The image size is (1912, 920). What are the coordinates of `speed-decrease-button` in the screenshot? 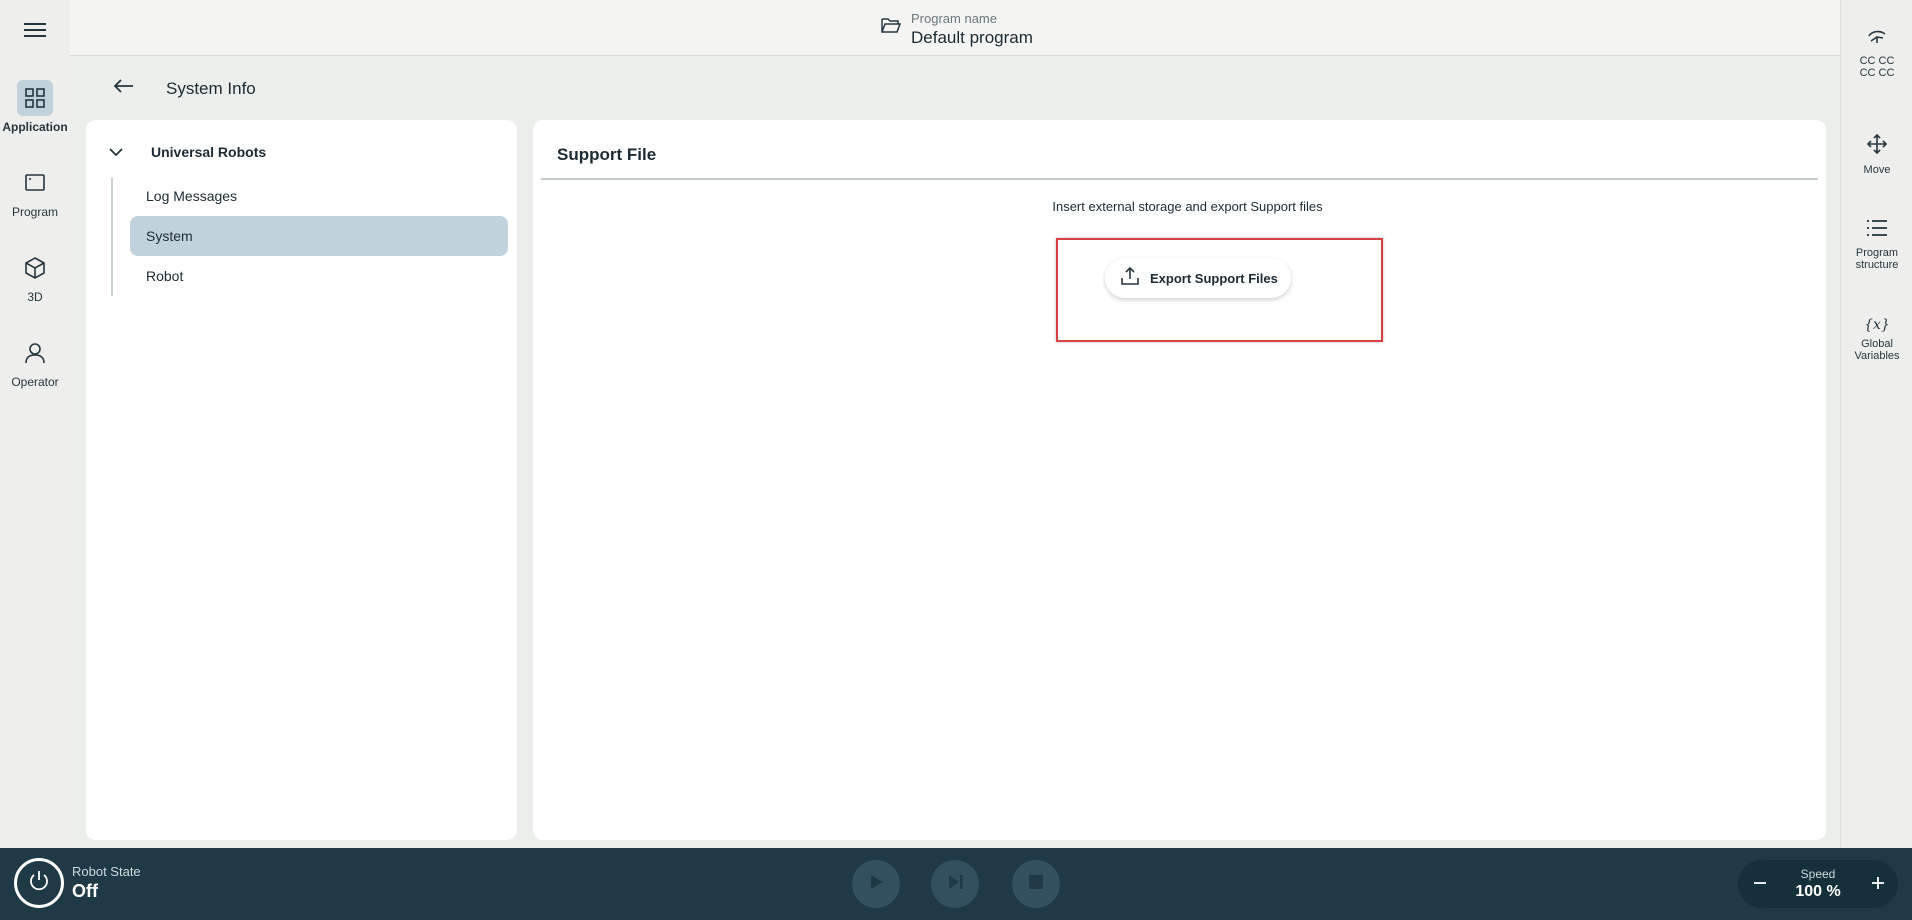 It's located at (1760, 884).